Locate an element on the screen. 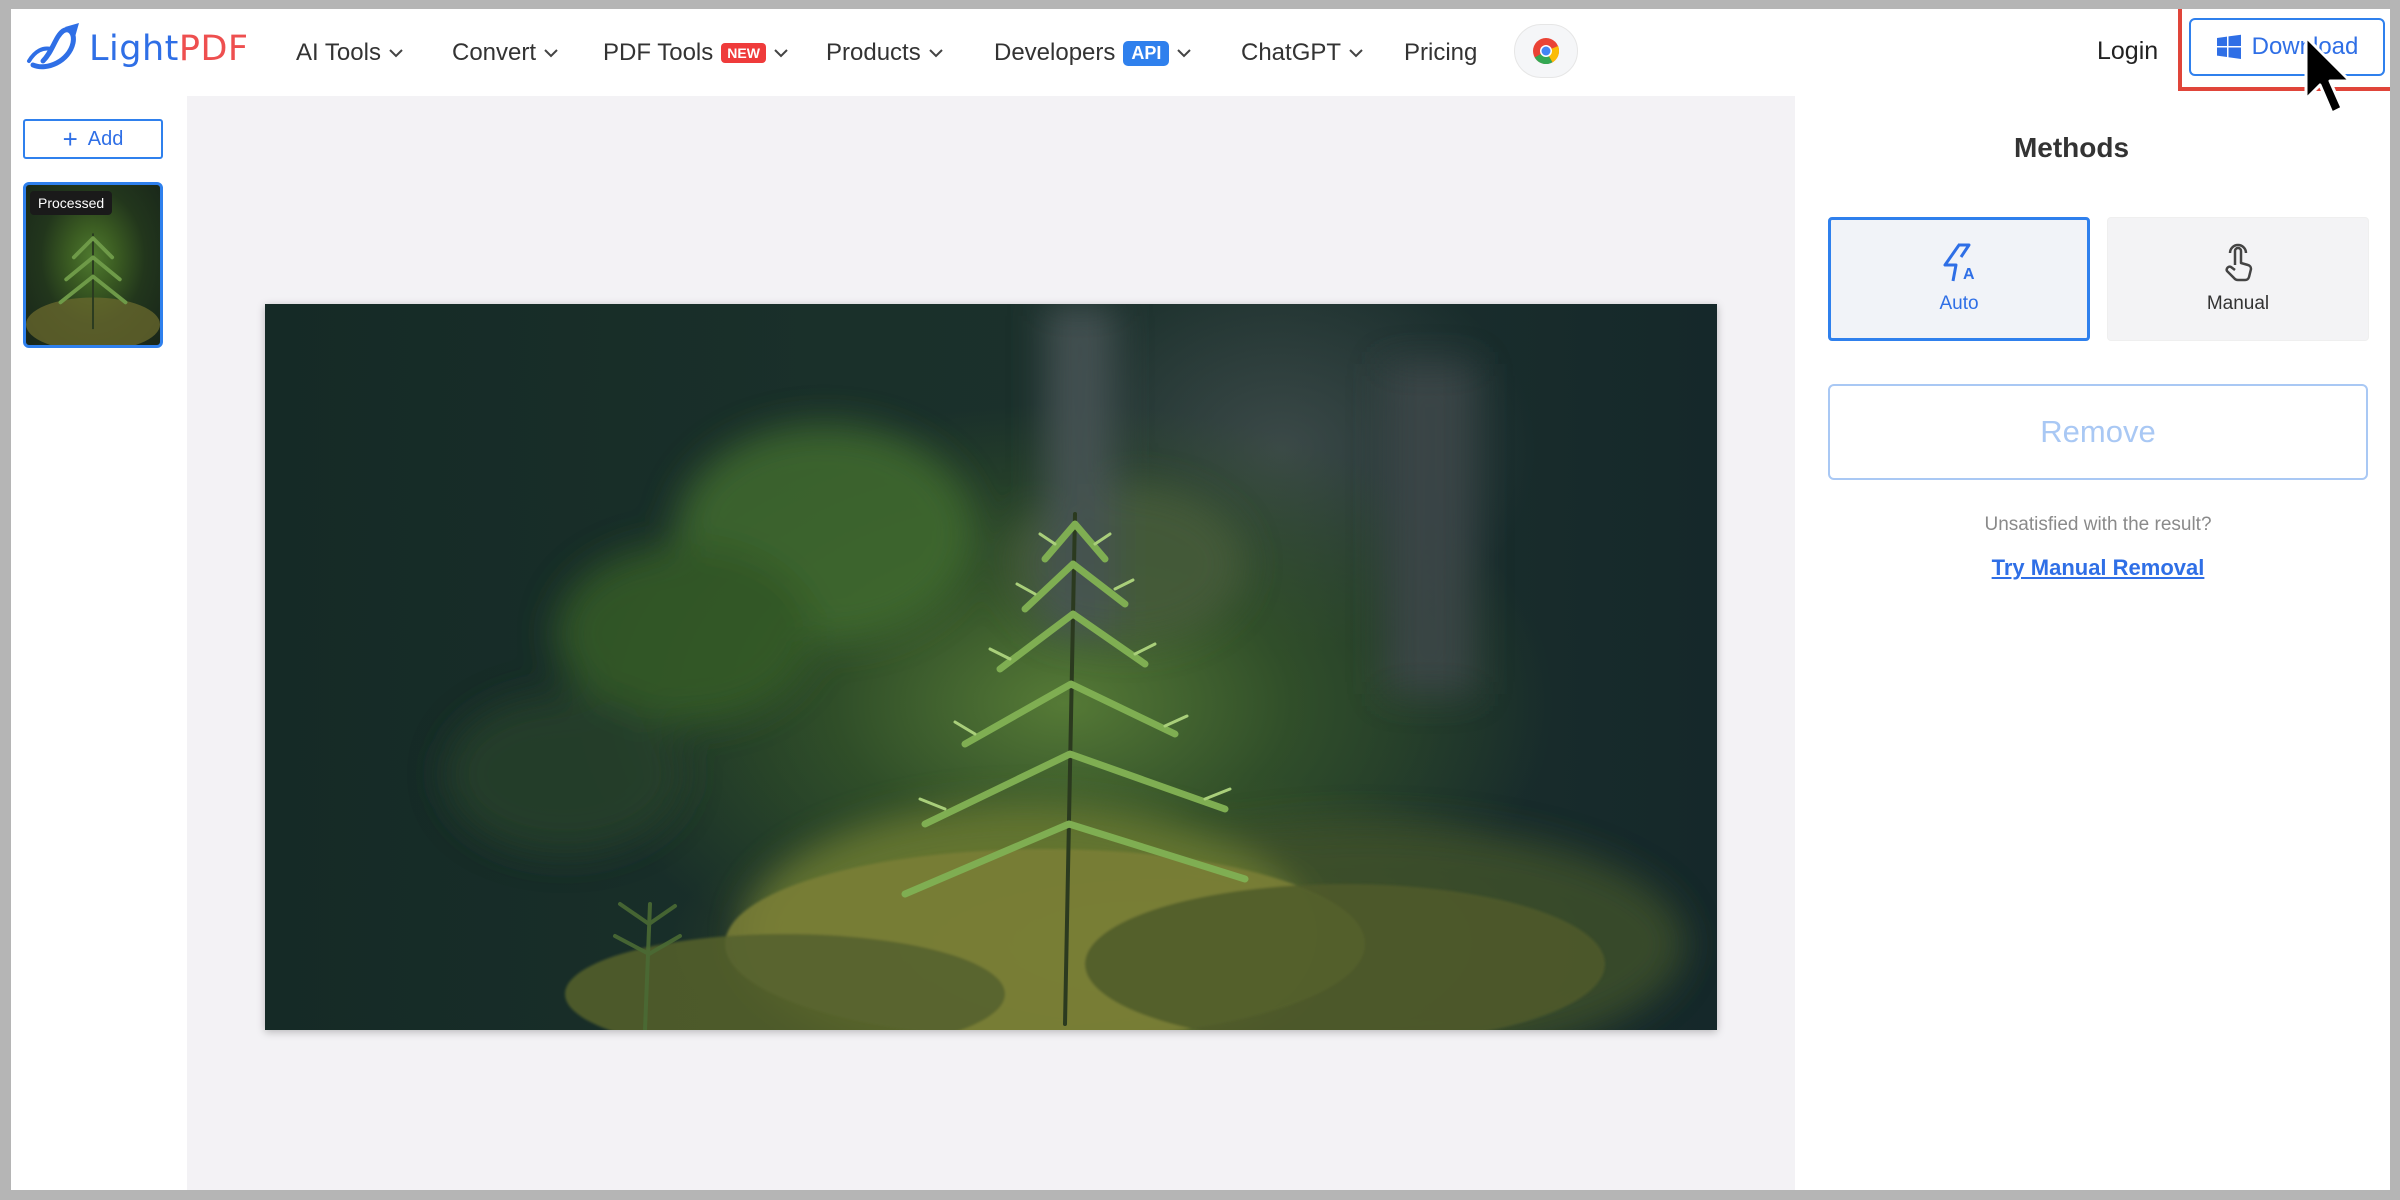 Image resolution: width=2400 pixels, height=1200 pixels. nav-convert: Convert is located at coordinates (506, 53).